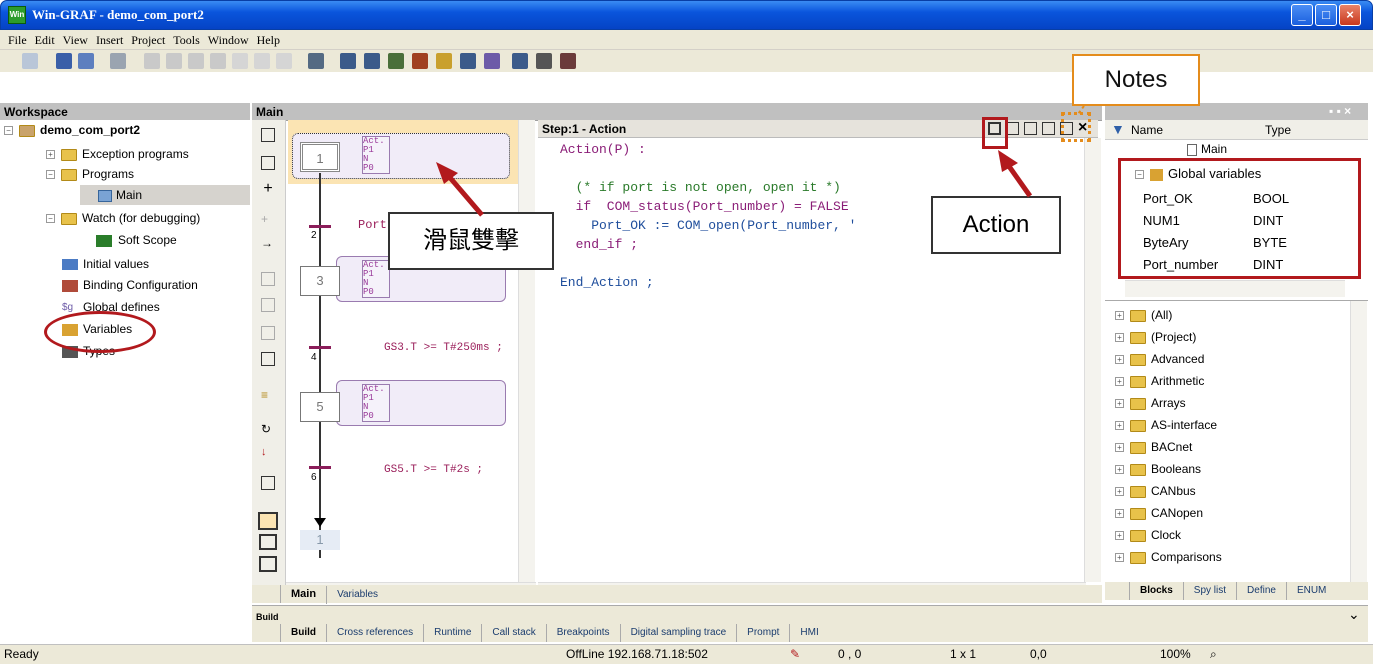 This screenshot has height=664, width=1373. Describe the element at coordinates (320, 540) in the screenshot. I see `jump-target: 1` at that location.